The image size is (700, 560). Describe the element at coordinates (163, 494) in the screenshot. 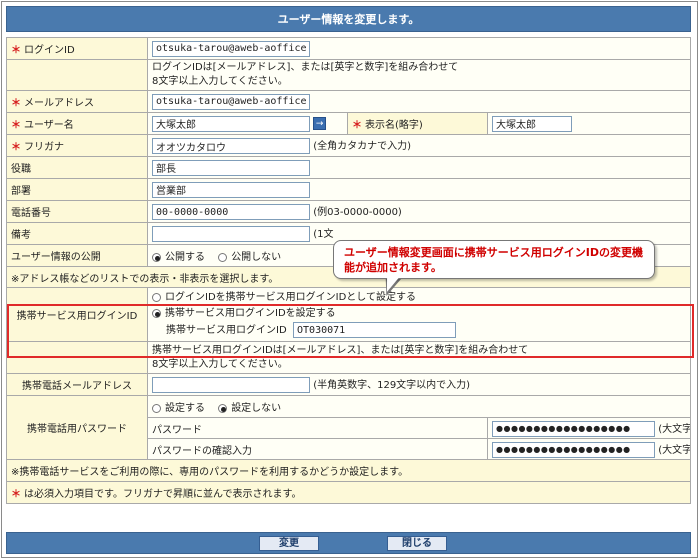

I see `footer-note: は必須入力項目です。フリガナで昇順に並んで表示されます。` at that location.